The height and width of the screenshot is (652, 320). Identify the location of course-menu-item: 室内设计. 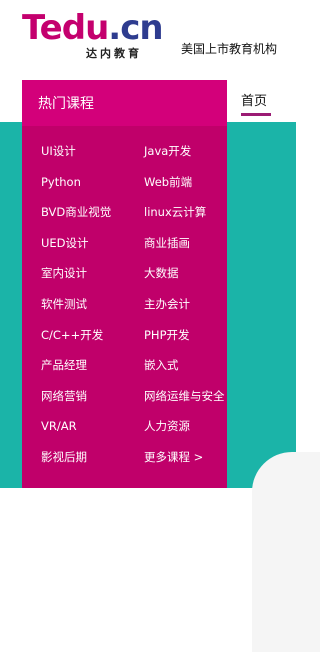
(64, 273).